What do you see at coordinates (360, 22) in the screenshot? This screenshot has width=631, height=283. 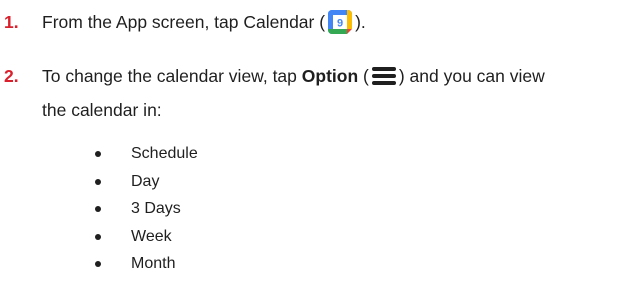 I see `step-text-after: ).` at bounding box center [360, 22].